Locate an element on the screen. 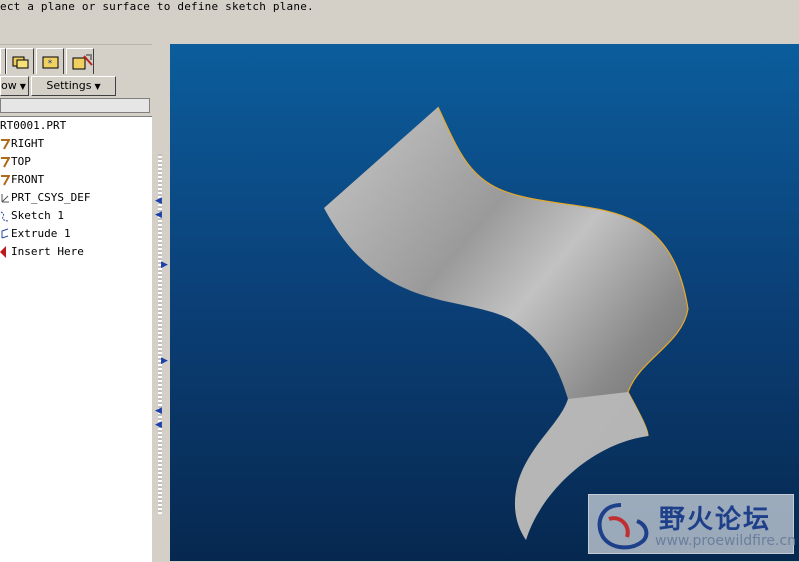 The width and height of the screenshot is (799, 562). folder-browser-tab is located at coordinates (20, 61).